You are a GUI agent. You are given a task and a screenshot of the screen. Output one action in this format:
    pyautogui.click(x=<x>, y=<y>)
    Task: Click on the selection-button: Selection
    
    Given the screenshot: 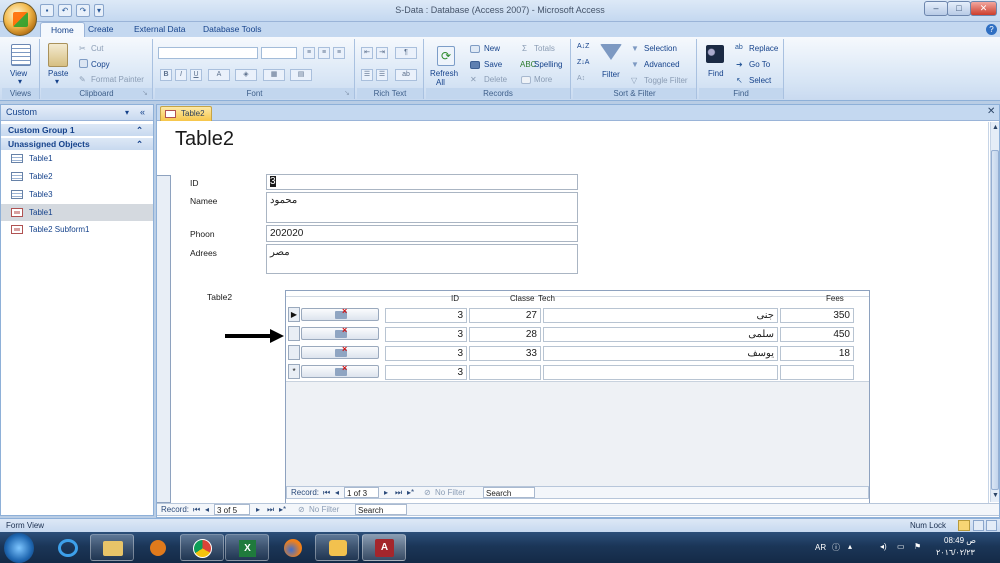 What is the action you would take?
    pyautogui.click(x=660, y=48)
    